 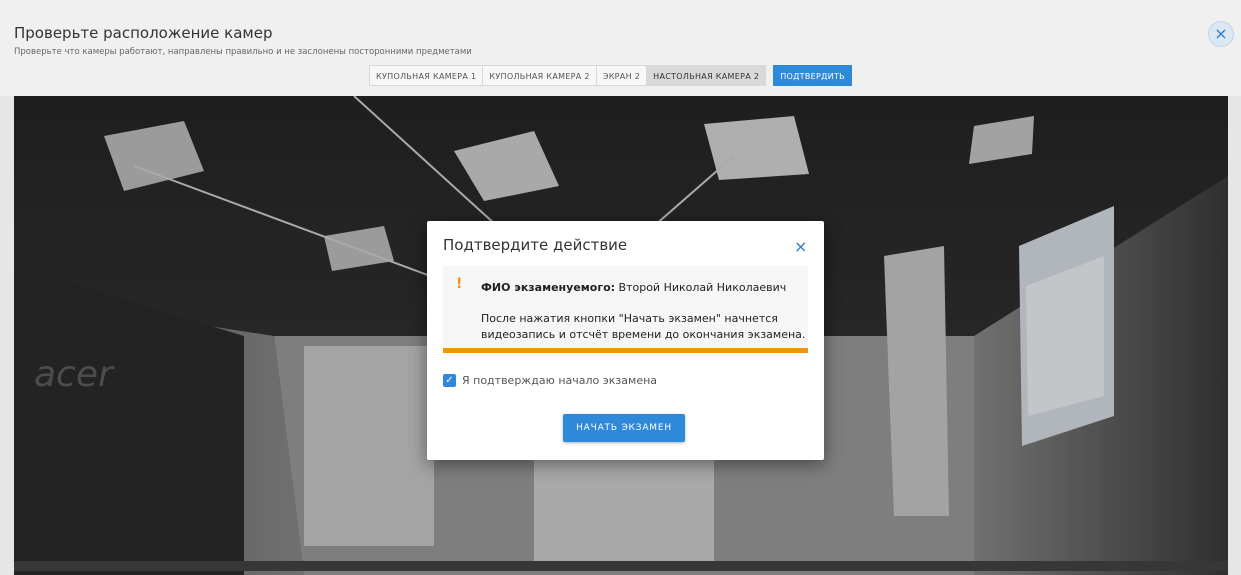 What do you see at coordinates (548, 287) in the screenshot?
I see `examinee-name-label: ФИО экзаменуемого:` at bounding box center [548, 287].